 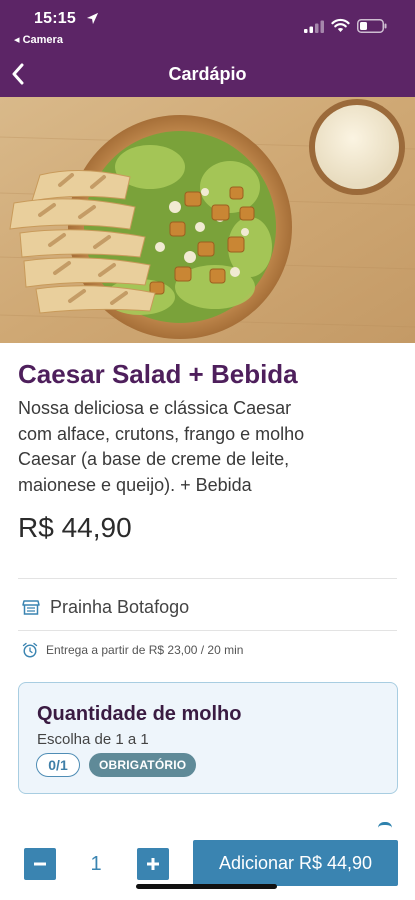 I want to click on back-to-app-link: ◂ Camera, so click(x=38, y=39).